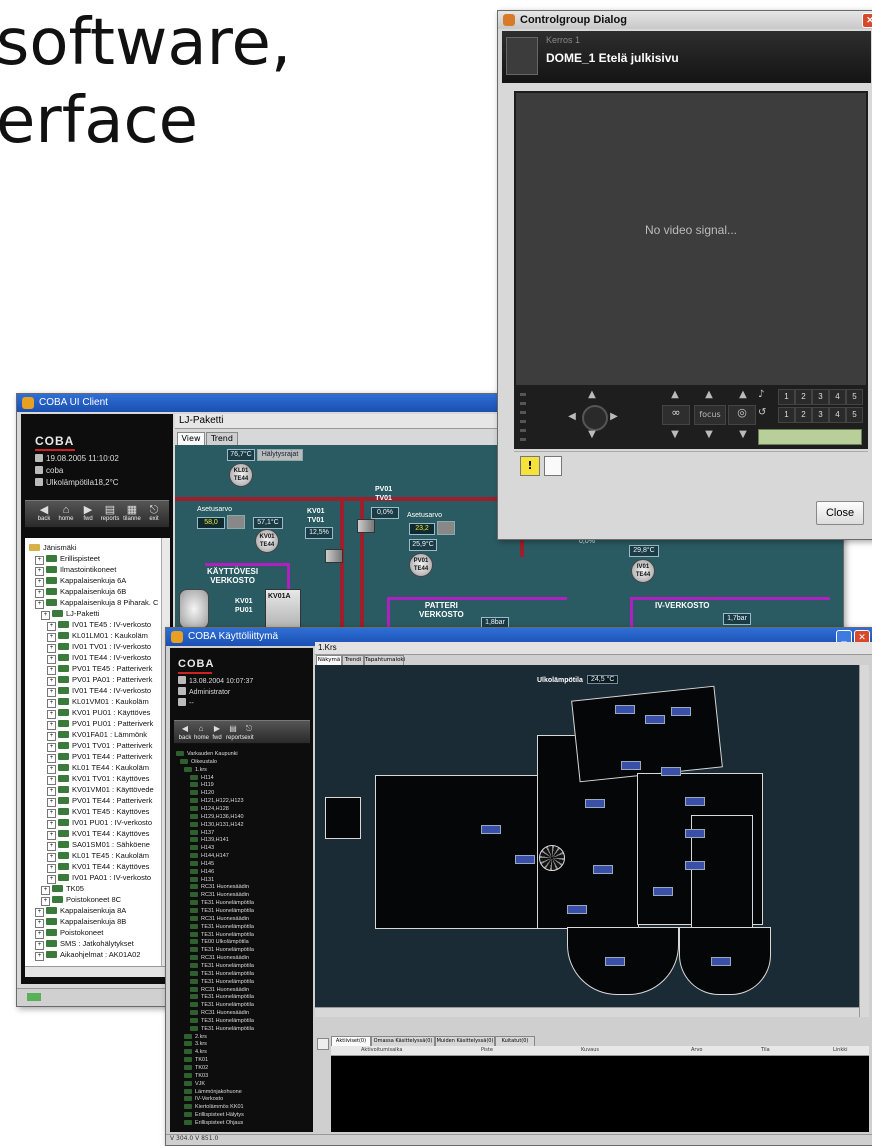 The width and height of the screenshot is (872, 1146). What do you see at coordinates (697, 1050) in the screenshot?
I see `alarm-column-header: Arvo` at bounding box center [697, 1050].